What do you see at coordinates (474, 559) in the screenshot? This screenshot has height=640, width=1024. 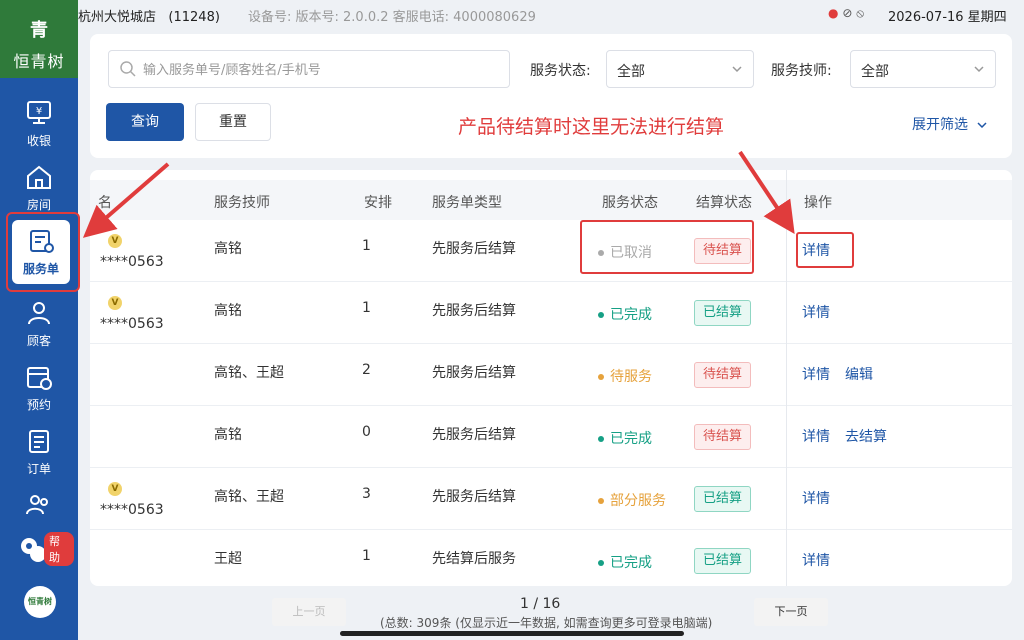 I see `type-cell: 先结算后服务` at bounding box center [474, 559].